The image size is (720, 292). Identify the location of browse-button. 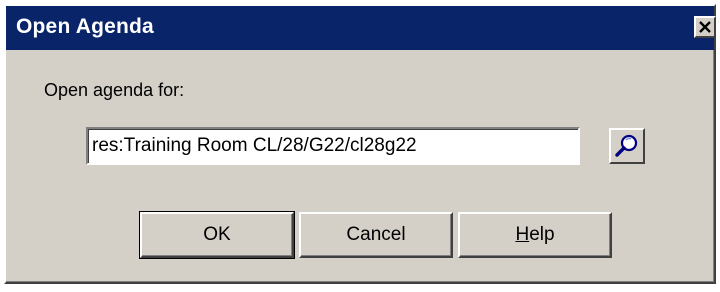
(627, 146).